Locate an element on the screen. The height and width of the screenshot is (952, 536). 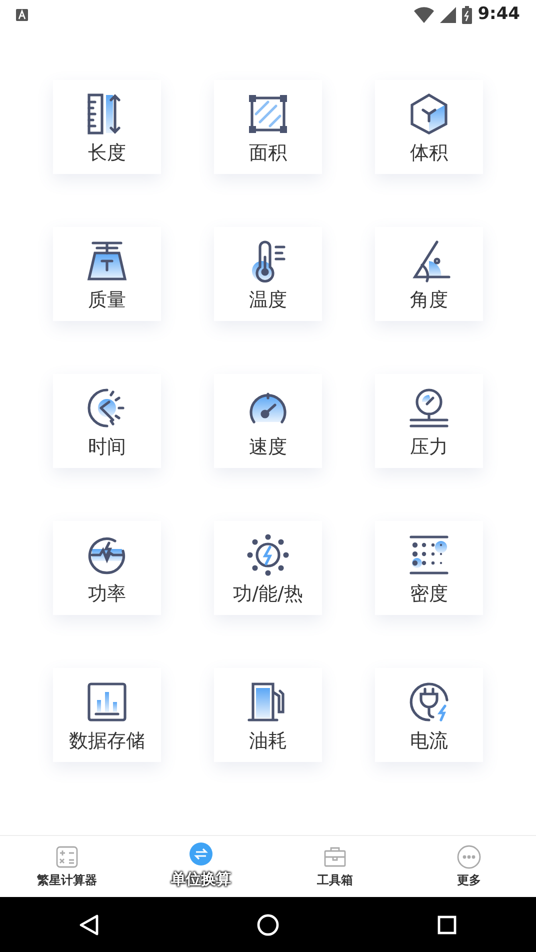
unit-card: 长度 is located at coordinates (107, 127).